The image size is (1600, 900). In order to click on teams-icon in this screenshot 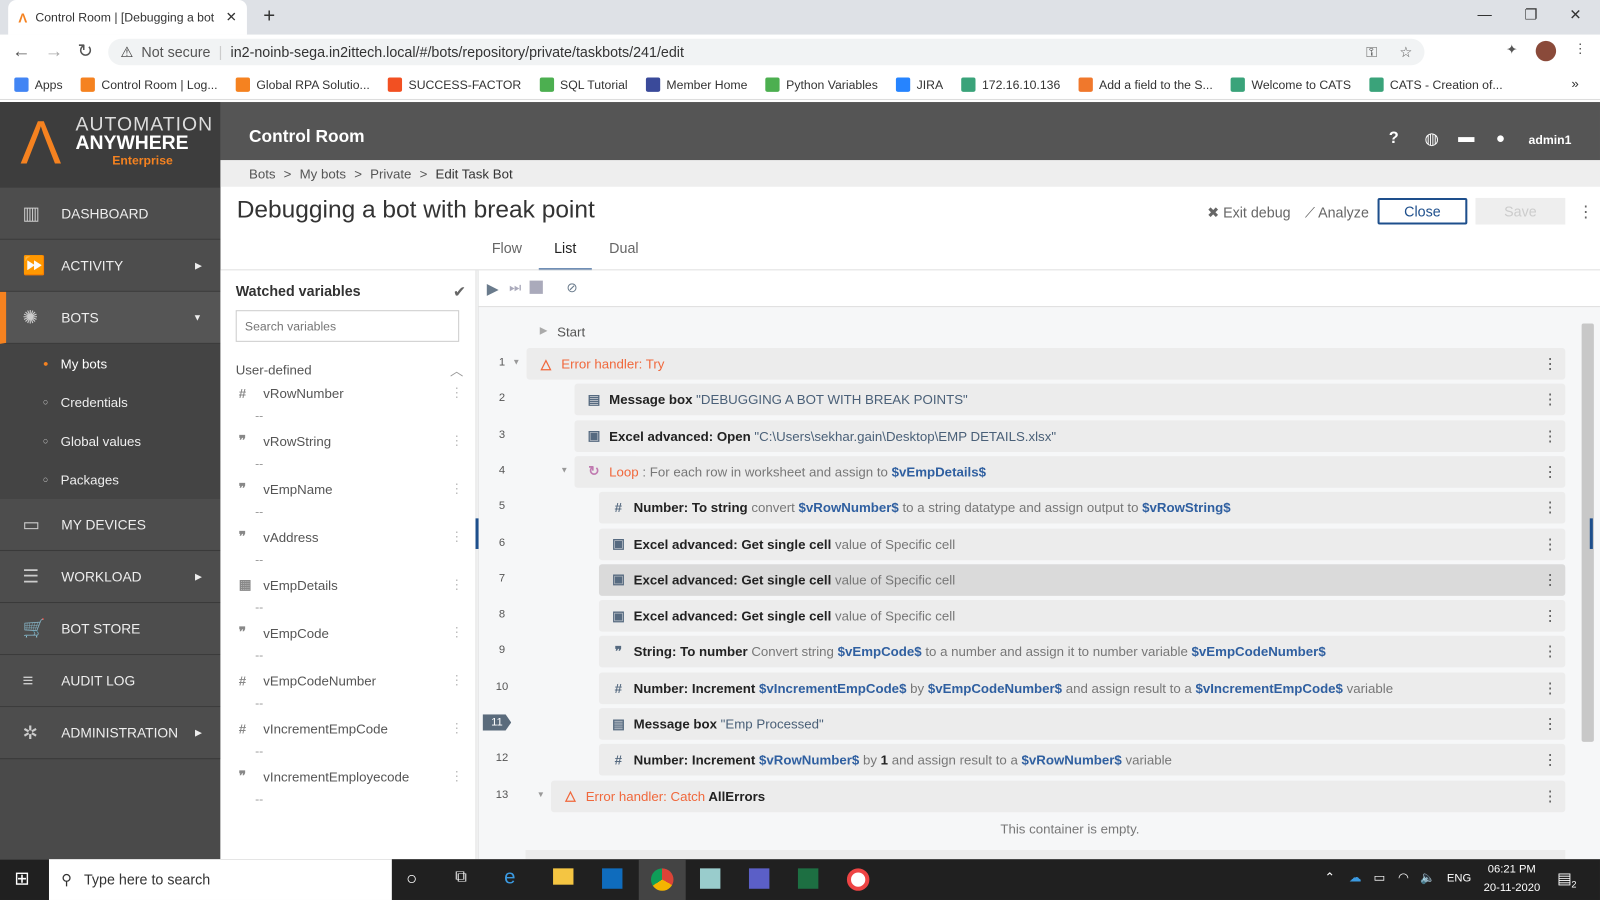, I will do `click(759, 878)`.